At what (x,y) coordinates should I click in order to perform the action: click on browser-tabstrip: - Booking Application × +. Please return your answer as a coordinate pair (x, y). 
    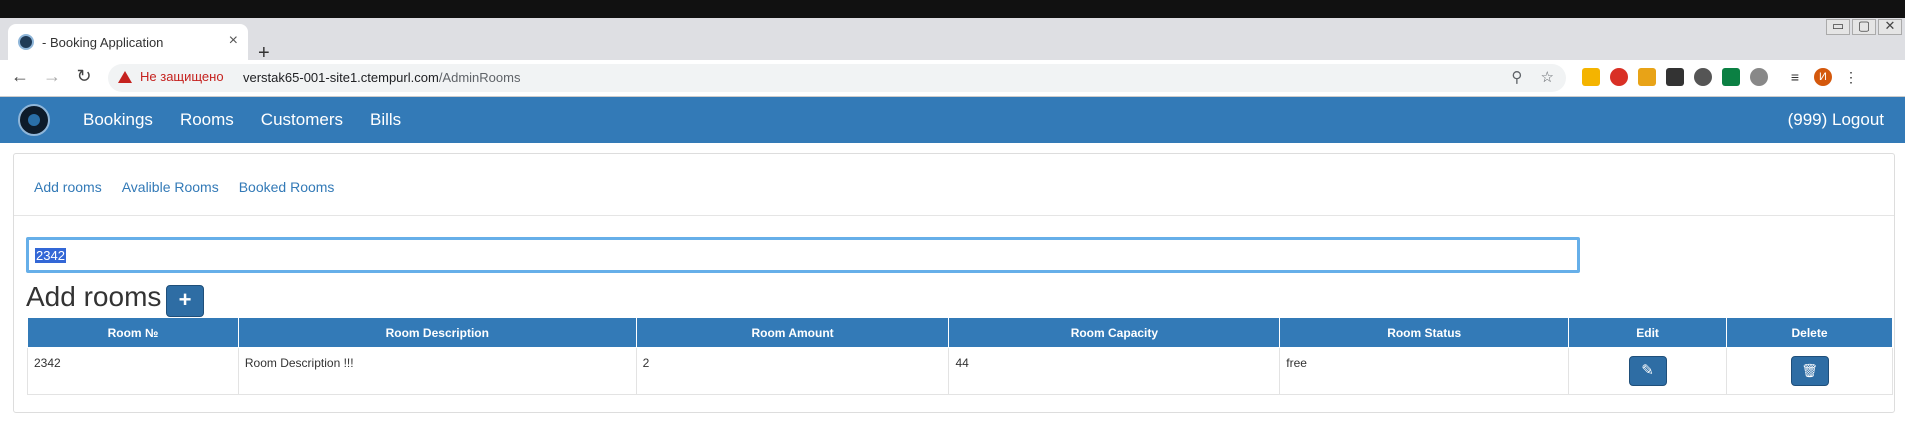
    Looking at the image, I should click on (952, 41).